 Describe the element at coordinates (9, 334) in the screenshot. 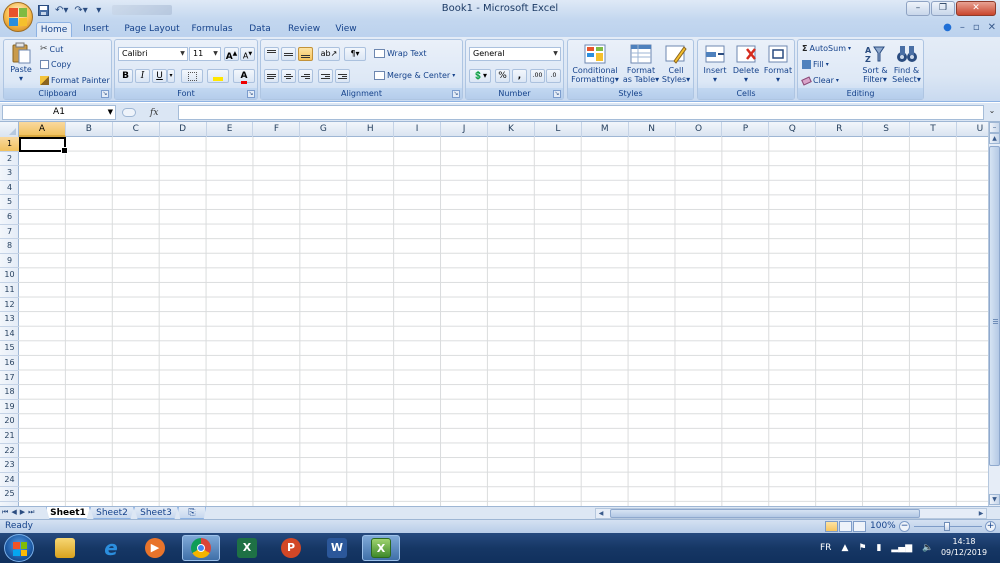

I see `row-header-14: 14` at that location.